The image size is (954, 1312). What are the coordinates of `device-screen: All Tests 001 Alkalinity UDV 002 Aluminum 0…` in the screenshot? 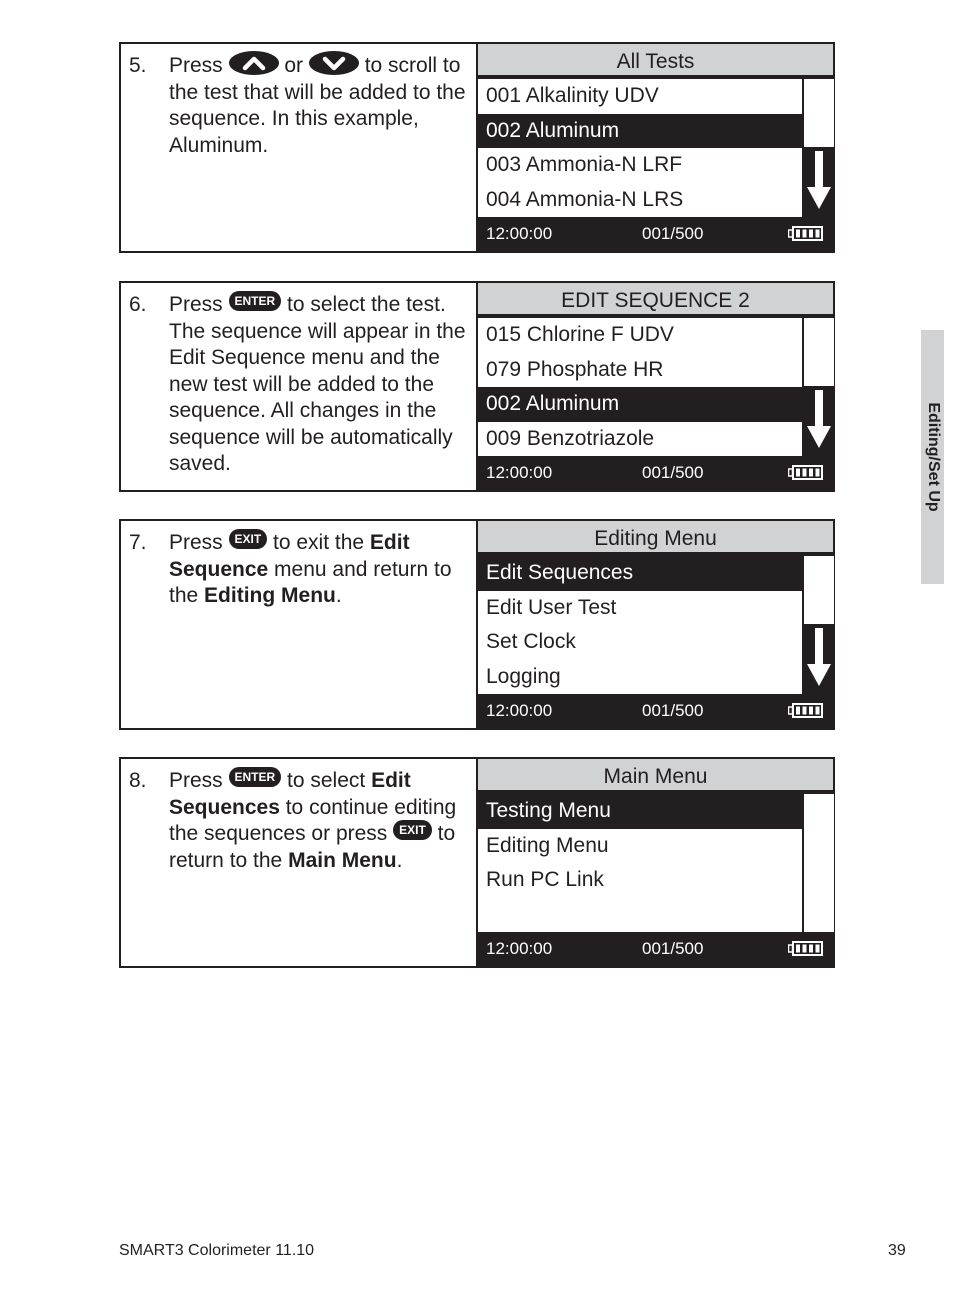 It's located at (656, 147).